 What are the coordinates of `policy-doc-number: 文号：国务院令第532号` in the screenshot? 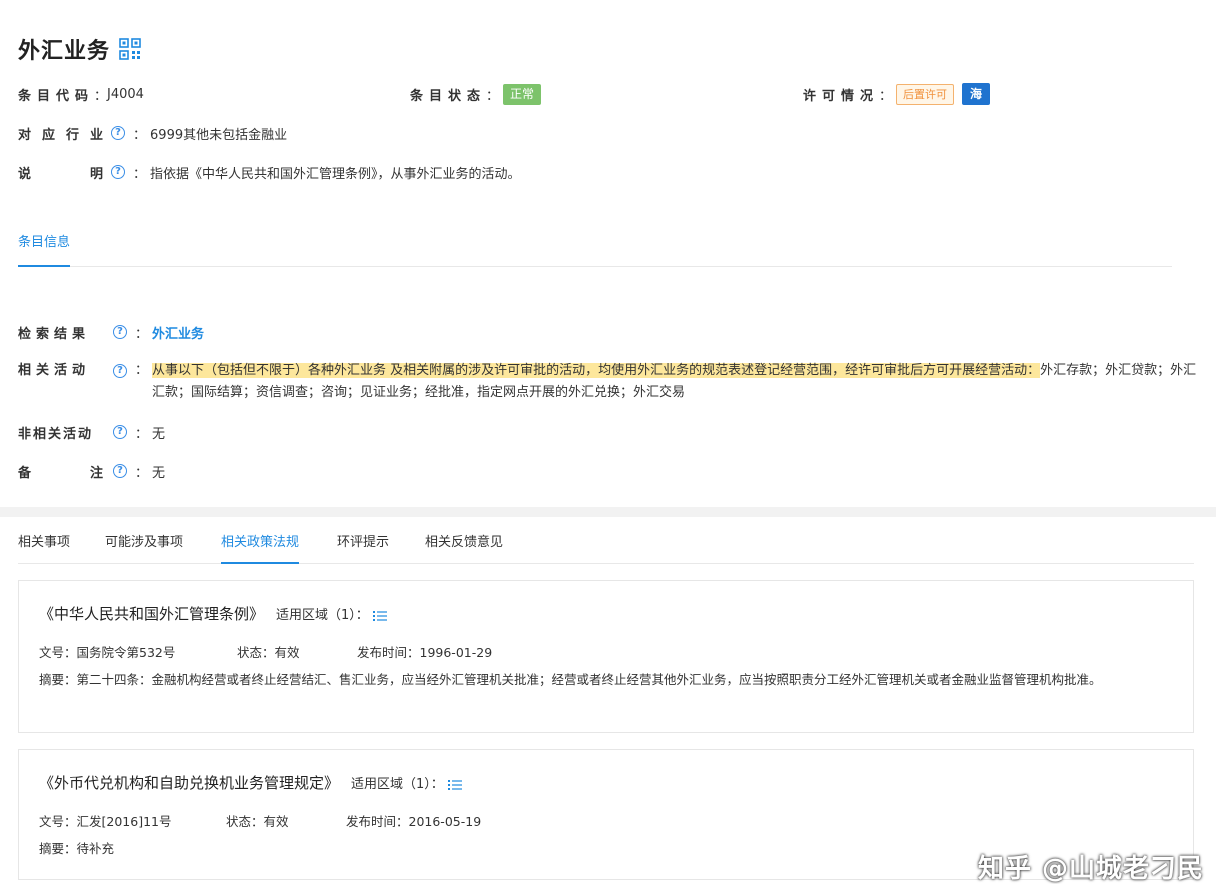 It's located at (107, 652).